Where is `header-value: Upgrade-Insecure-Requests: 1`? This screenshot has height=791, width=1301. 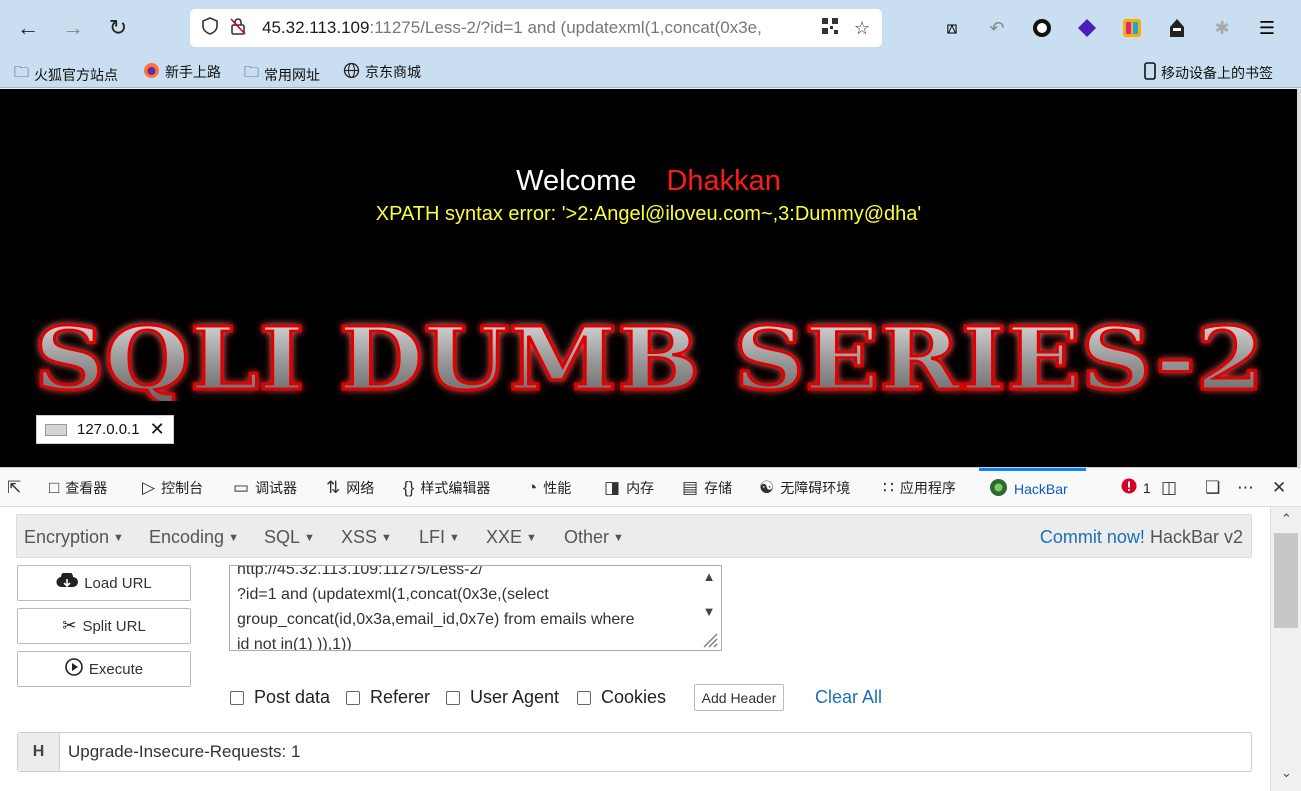
header-value: Upgrade-Insecure-Requests: 1 is located at coordinates (184, 752).